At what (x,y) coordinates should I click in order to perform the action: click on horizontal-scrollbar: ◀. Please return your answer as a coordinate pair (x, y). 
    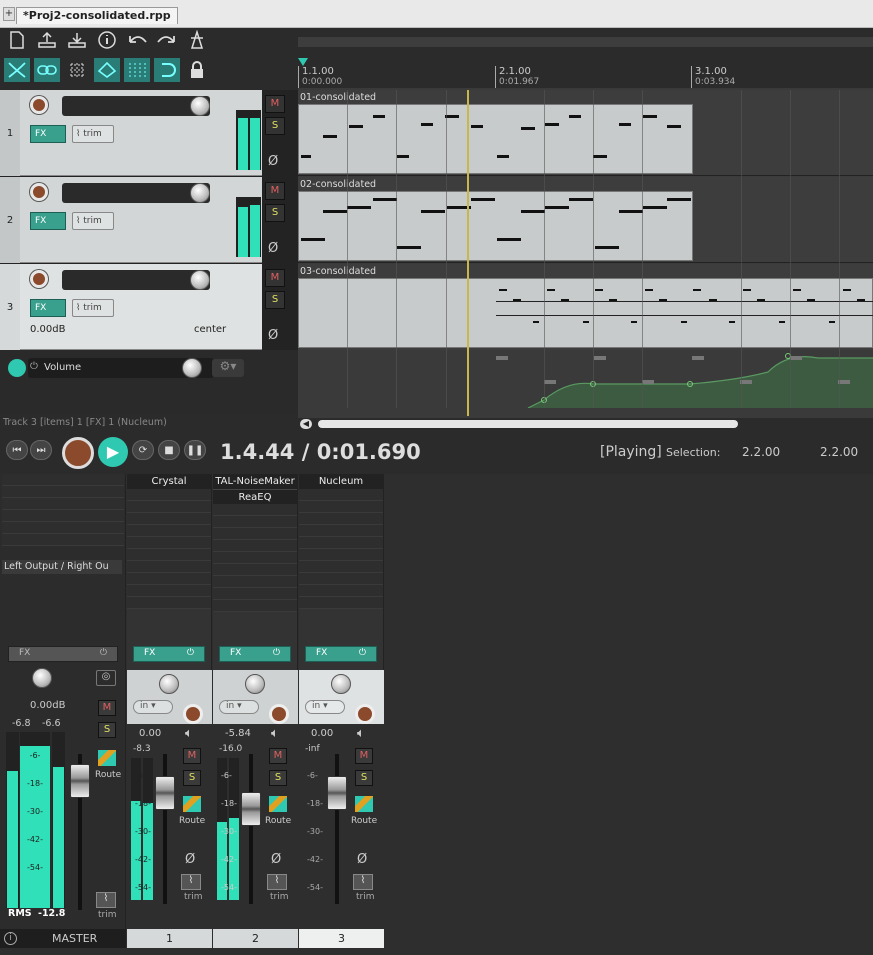
    Looking at the image, I should click on (585, 424).